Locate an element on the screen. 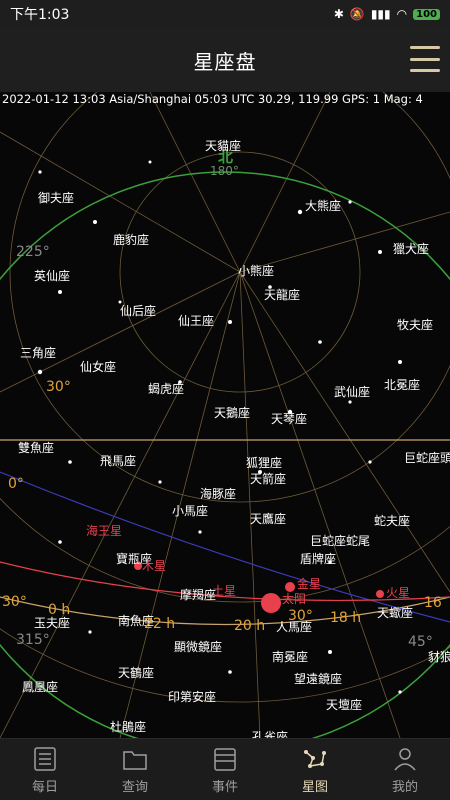 The height and width of the screenshot is (800, 450). constellation-label: 巨蛇座頭 is located at coordinates (427, 457).